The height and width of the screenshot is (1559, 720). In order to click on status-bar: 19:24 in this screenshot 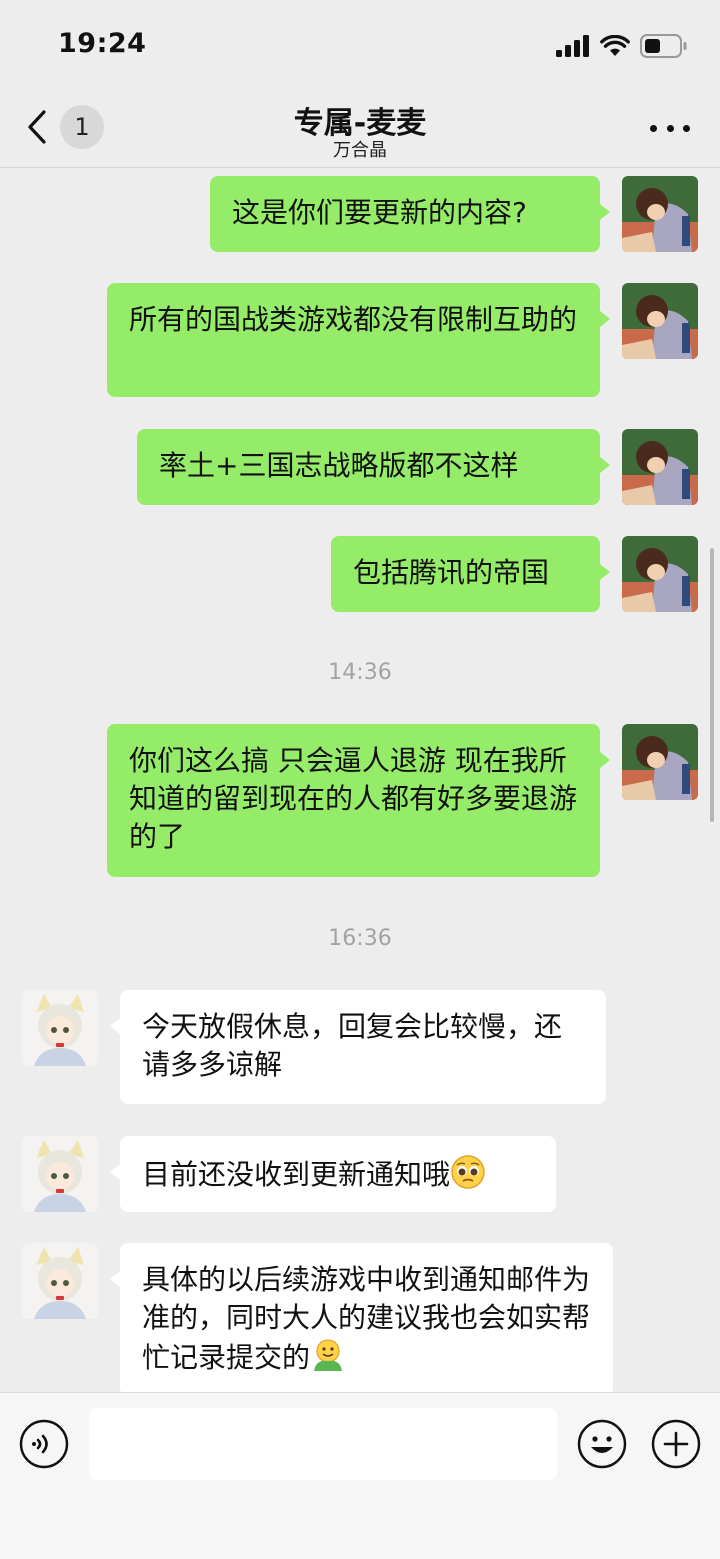, I will do `click(360, 45)`.